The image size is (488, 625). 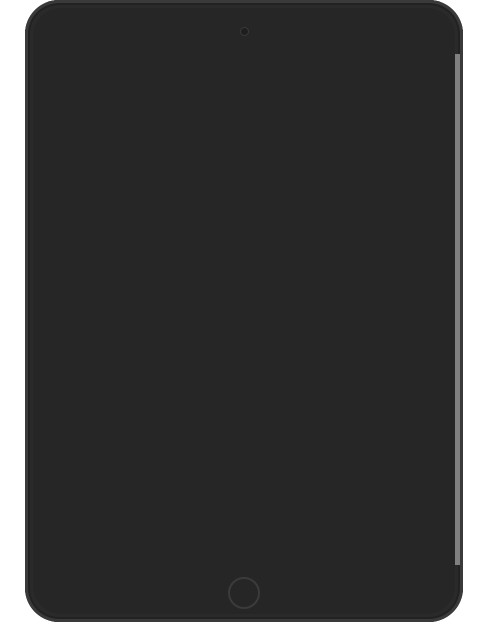 What do you see at coordinates (244, 593) in the screenshot?
I see `home-button` at bounding box center [244, 593].